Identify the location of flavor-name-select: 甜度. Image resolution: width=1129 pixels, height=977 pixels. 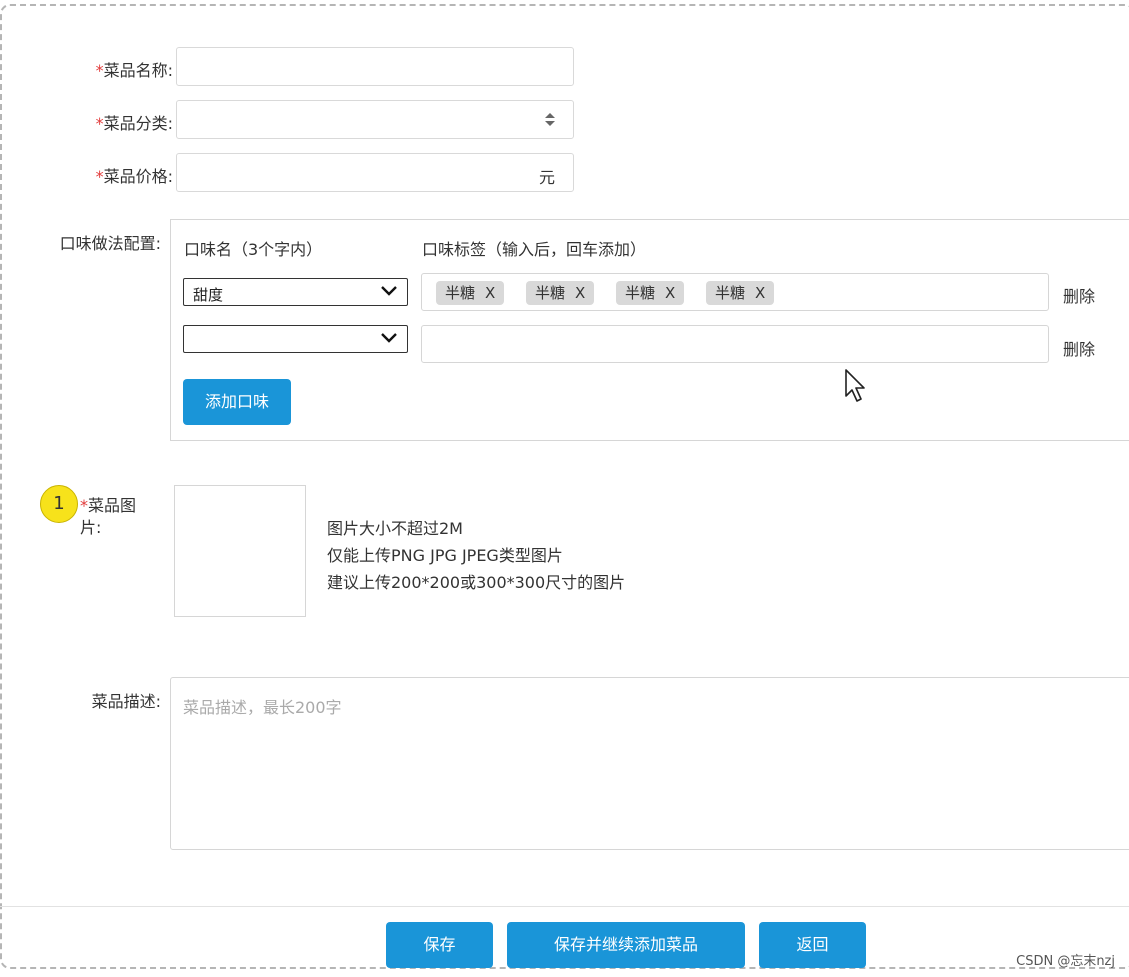
(295, 292).